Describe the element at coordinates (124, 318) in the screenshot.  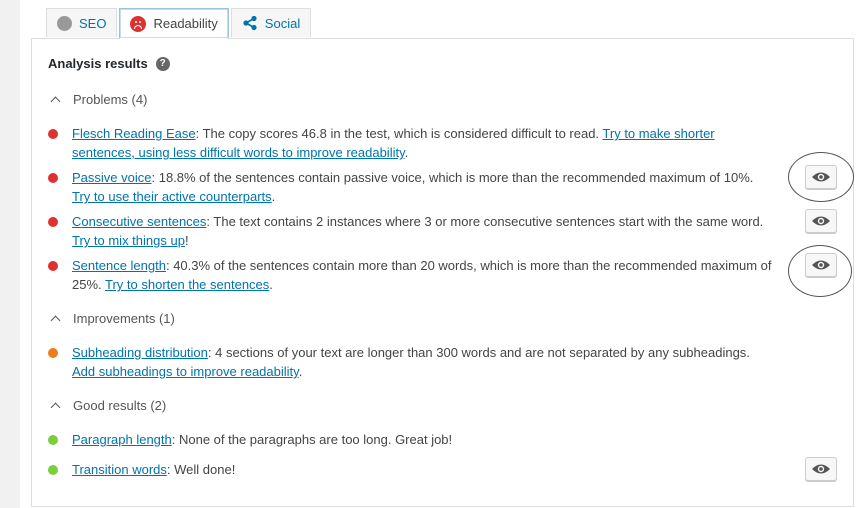
I see `improvements-label: Improvements (1)` at that location.